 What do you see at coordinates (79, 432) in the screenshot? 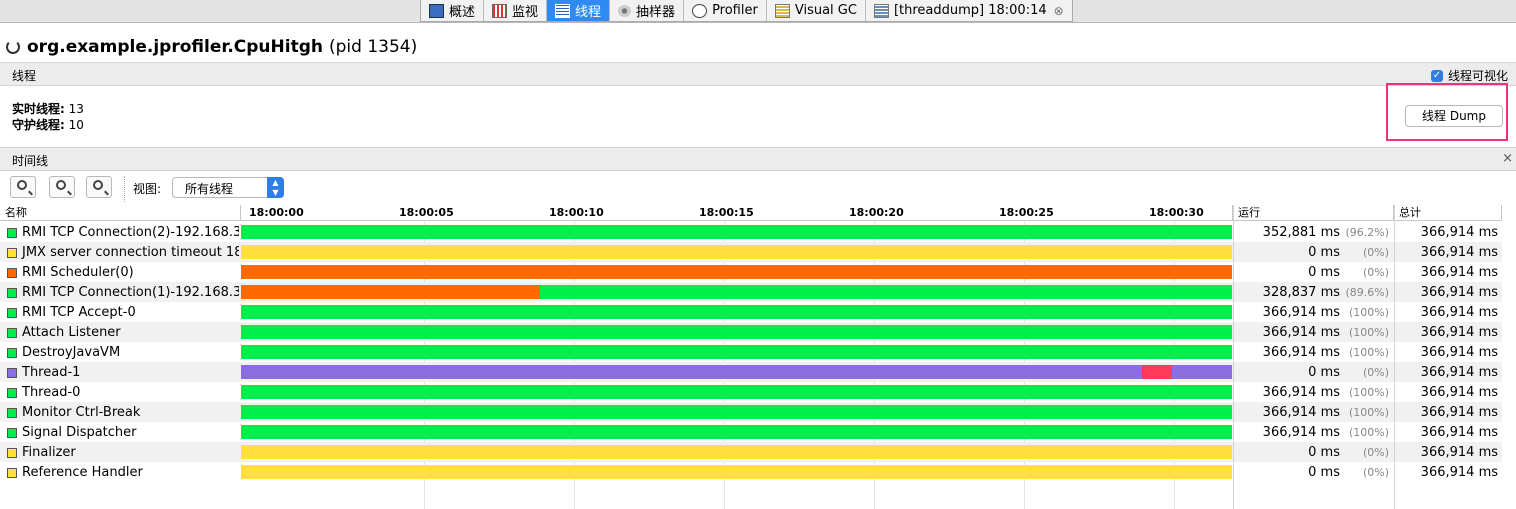
I see `thread-name: Signal Dispatcher` at bounding box center [79, 432].